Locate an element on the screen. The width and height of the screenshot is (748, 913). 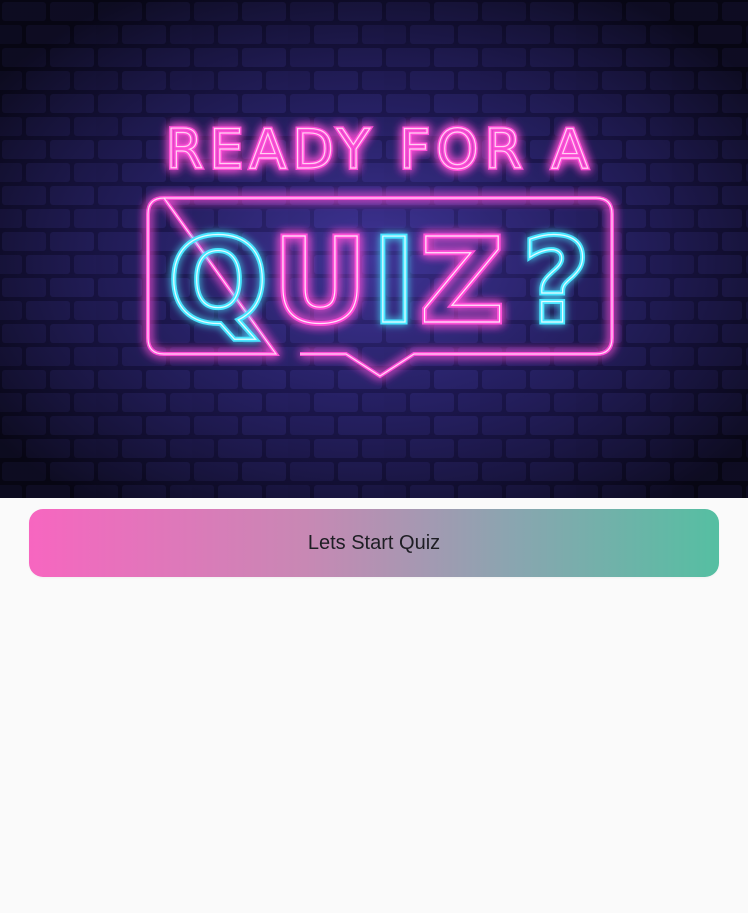
neon-letter-i-core: I is located at coordinates (394, 281).